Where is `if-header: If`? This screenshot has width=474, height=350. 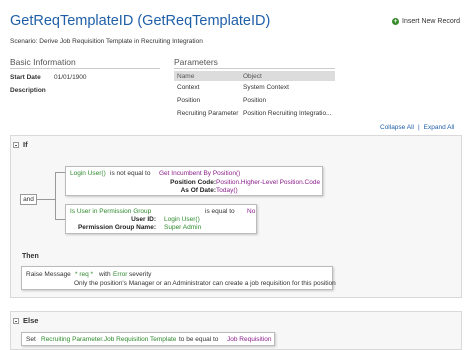 if-header: If is located at coordinates (20, 144).